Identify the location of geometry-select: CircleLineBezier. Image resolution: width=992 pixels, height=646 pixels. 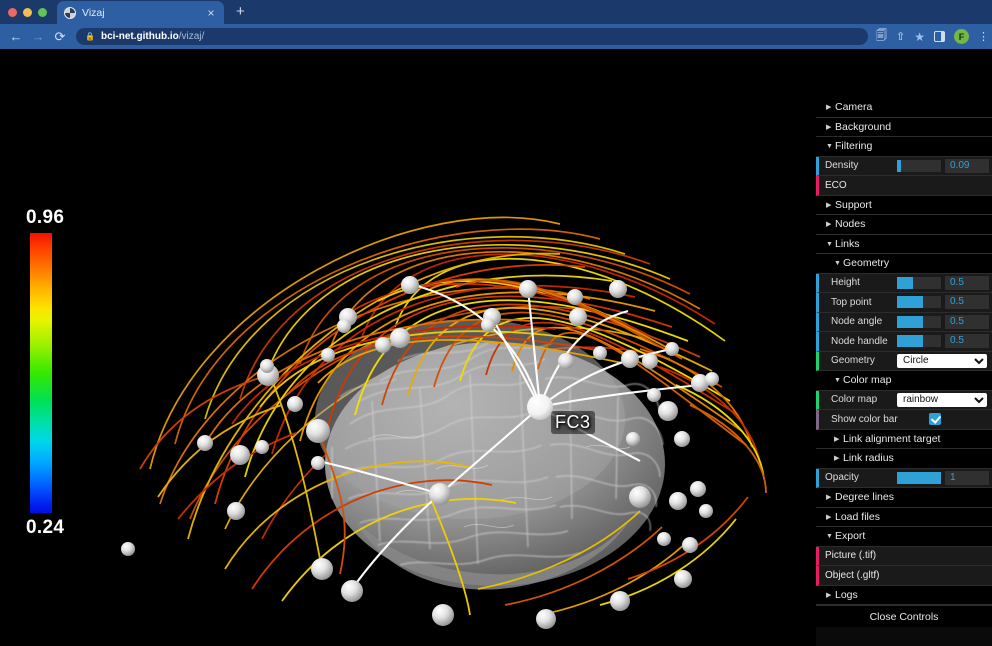
(942, 360).